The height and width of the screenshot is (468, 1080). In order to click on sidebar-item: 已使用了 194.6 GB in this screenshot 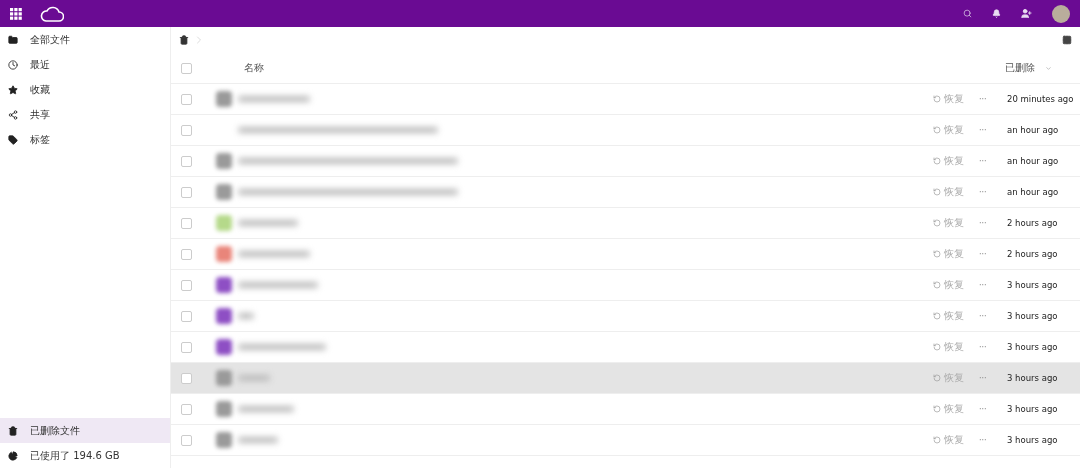, I will do `click(85, 455)`.